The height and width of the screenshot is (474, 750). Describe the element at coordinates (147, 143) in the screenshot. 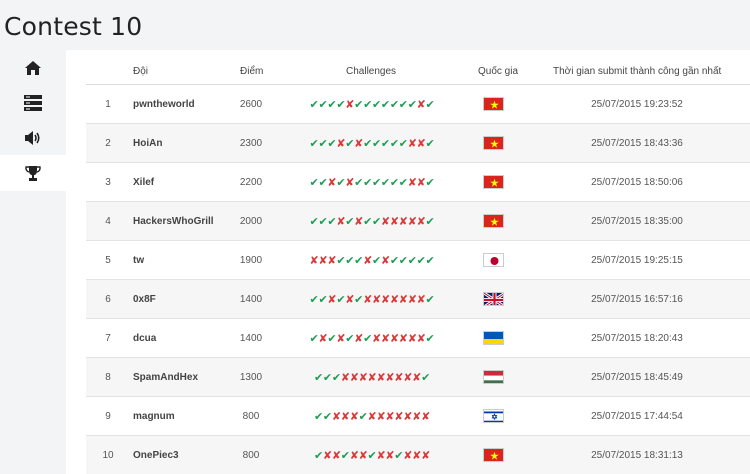

I see `team-name: HoiAn` at that location.